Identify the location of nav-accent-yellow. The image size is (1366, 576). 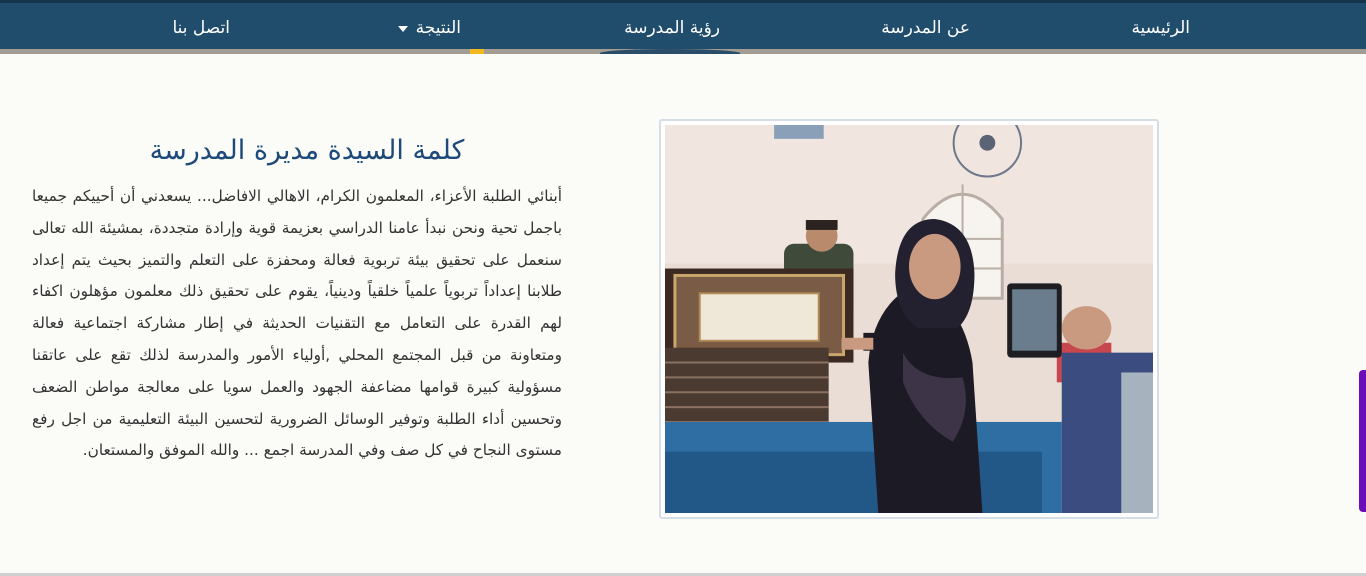
(477, 51).